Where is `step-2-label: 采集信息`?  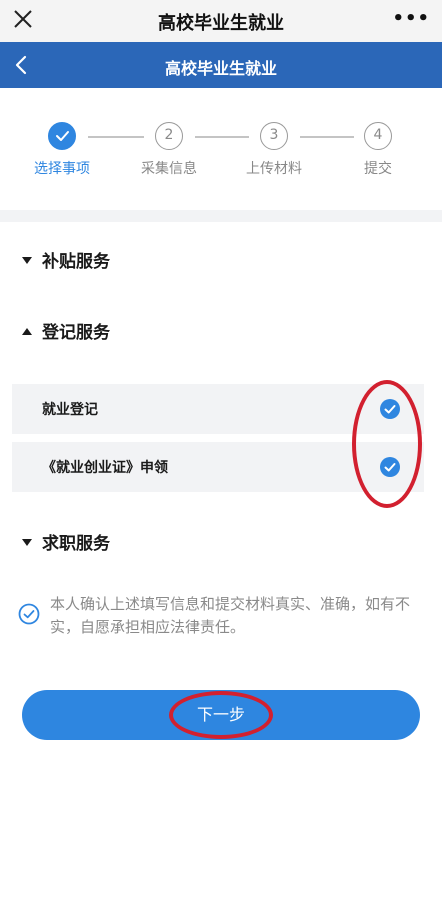
step-2-label: 采集信息 is located at coordinates (169, 169).